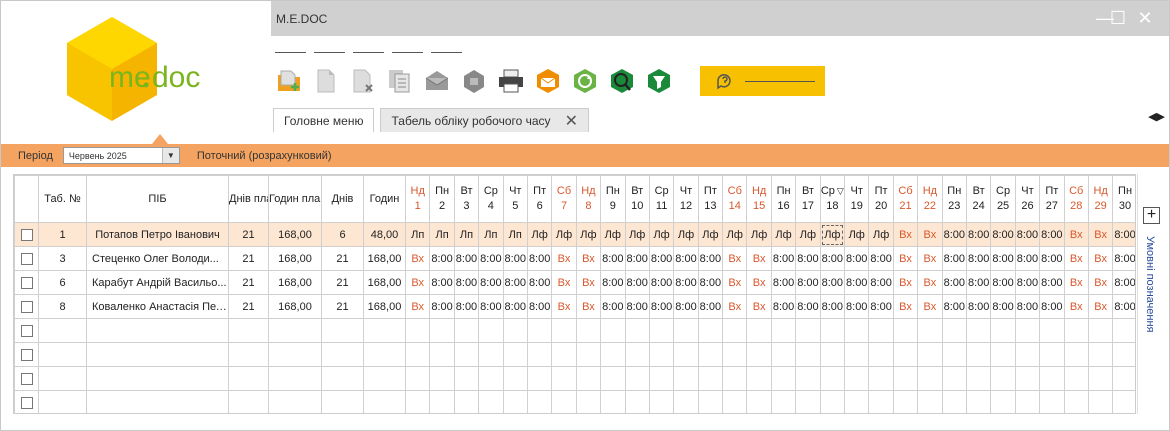  What do you see at coordinates (661, 199) in the screenshot?
I see `day-header-11: Ср 11` at bounding box center [661, 199].